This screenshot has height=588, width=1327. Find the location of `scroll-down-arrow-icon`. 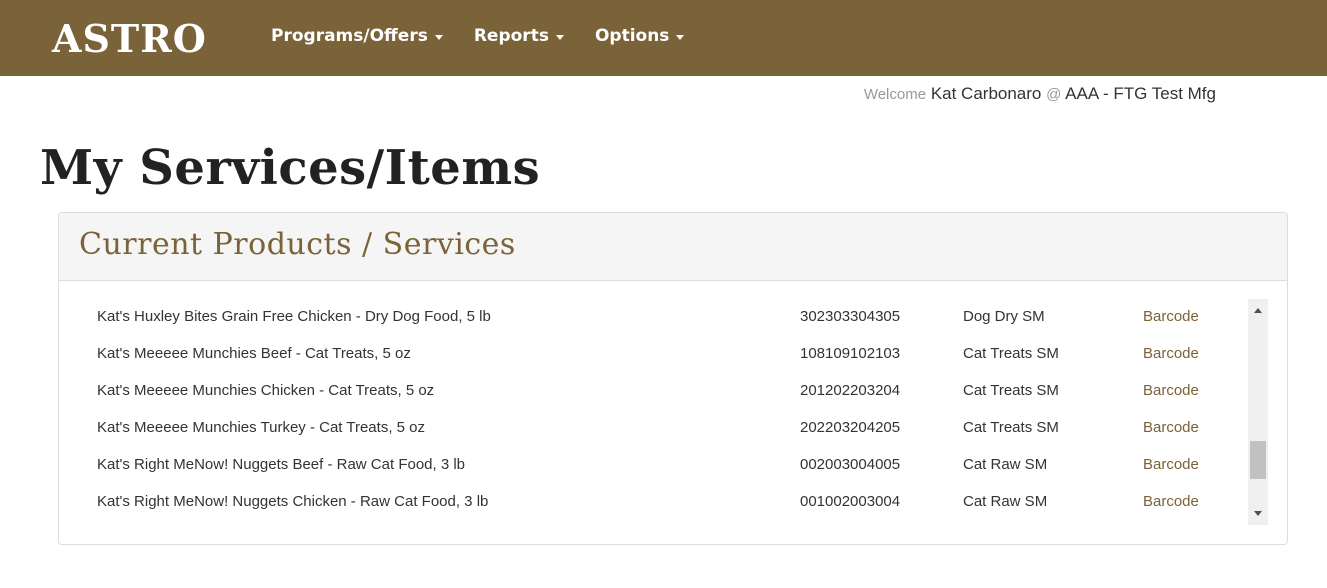

scroll-down-arrow-icon is located at coordinates (1258, 513).